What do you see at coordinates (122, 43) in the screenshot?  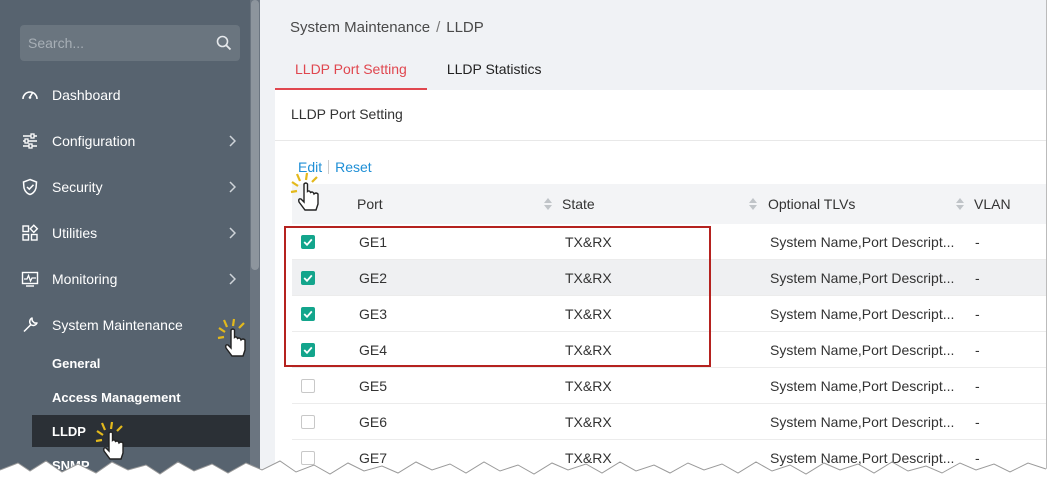 I see `search-input` at bounding box center [122, 43].